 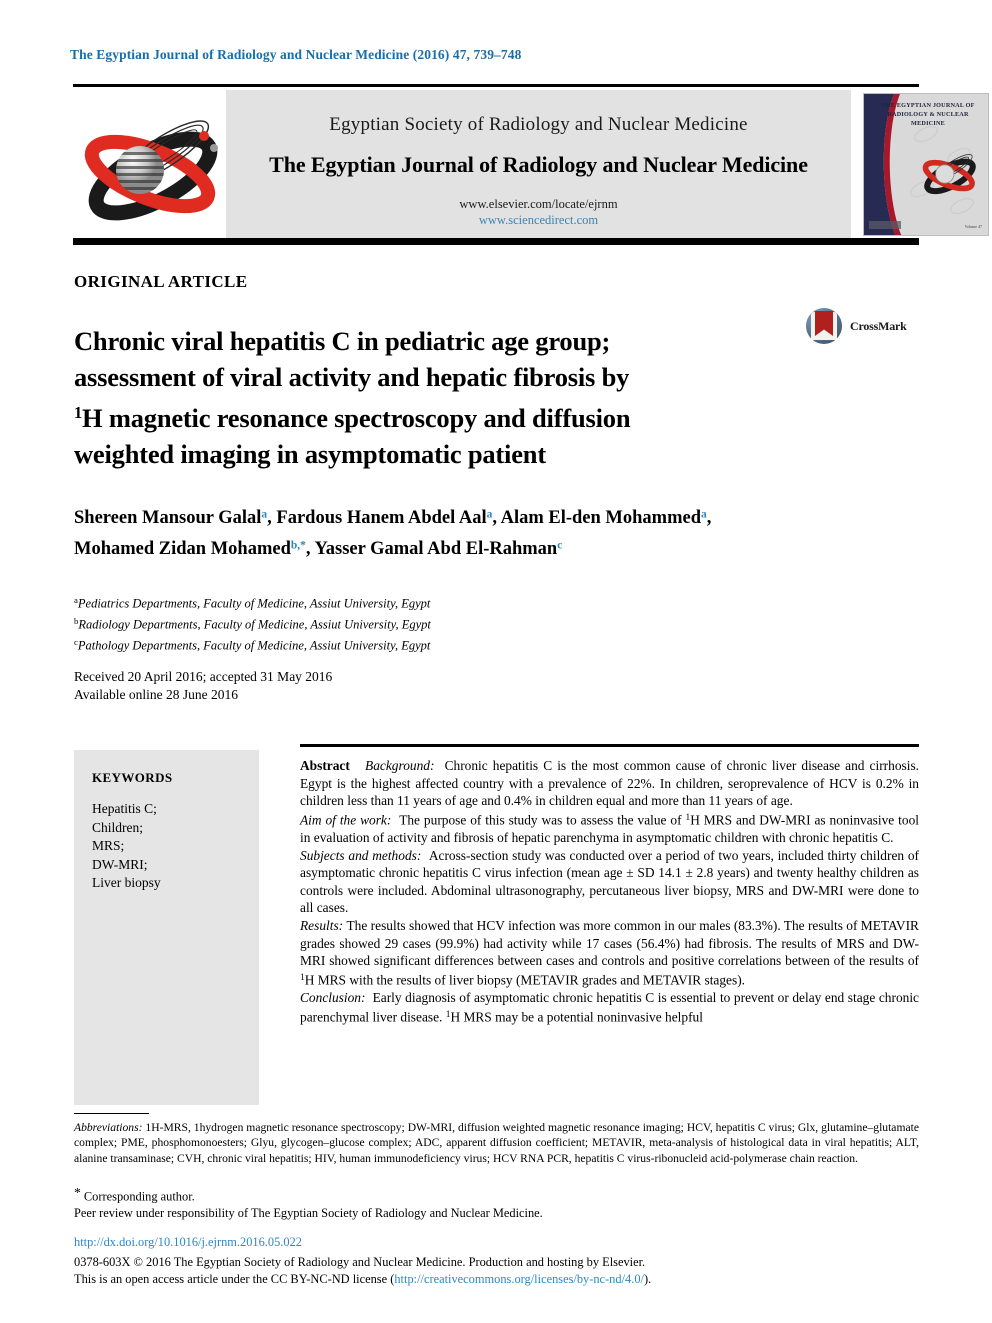 I want to click on author-name: Fardous Hanem Abdel Aal, so click(x=381, y=517).